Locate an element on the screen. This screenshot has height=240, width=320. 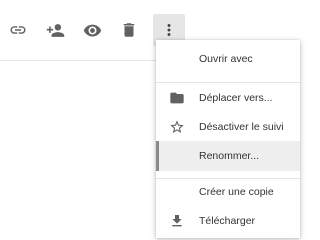
menu-item-open-with: Ouvrir avec is located at coordinates (228, 59).